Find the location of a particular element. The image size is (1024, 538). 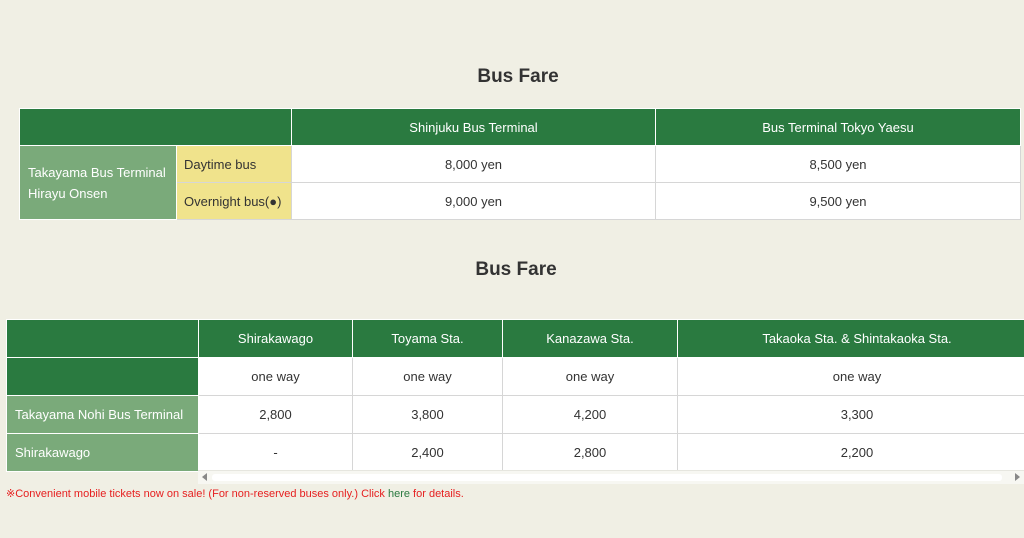

fare-cell: 2,400 is located at coordinates (427, 452).